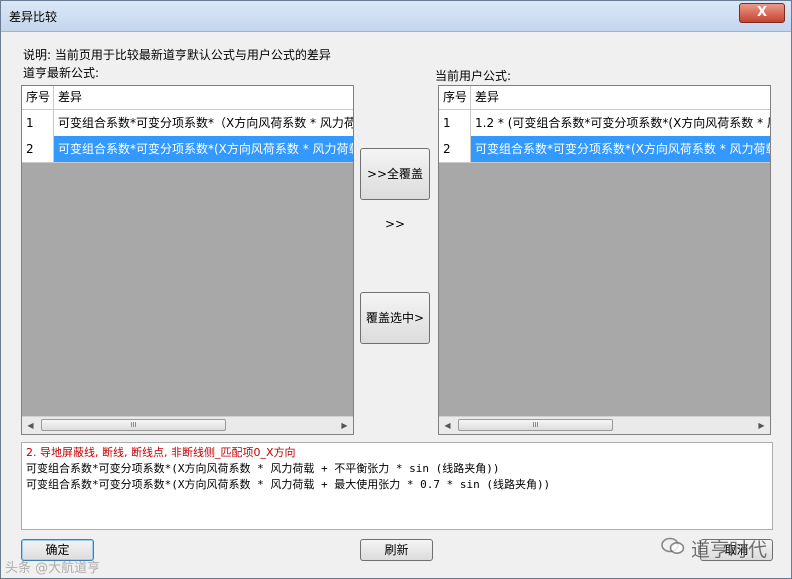  What do you see at coordinates (177, 55) in the screenshot?
I see `description-text: 说明: 当前页用于比较最新道亨默认公式与用户公式的差异` at bounding box center [177, 55].